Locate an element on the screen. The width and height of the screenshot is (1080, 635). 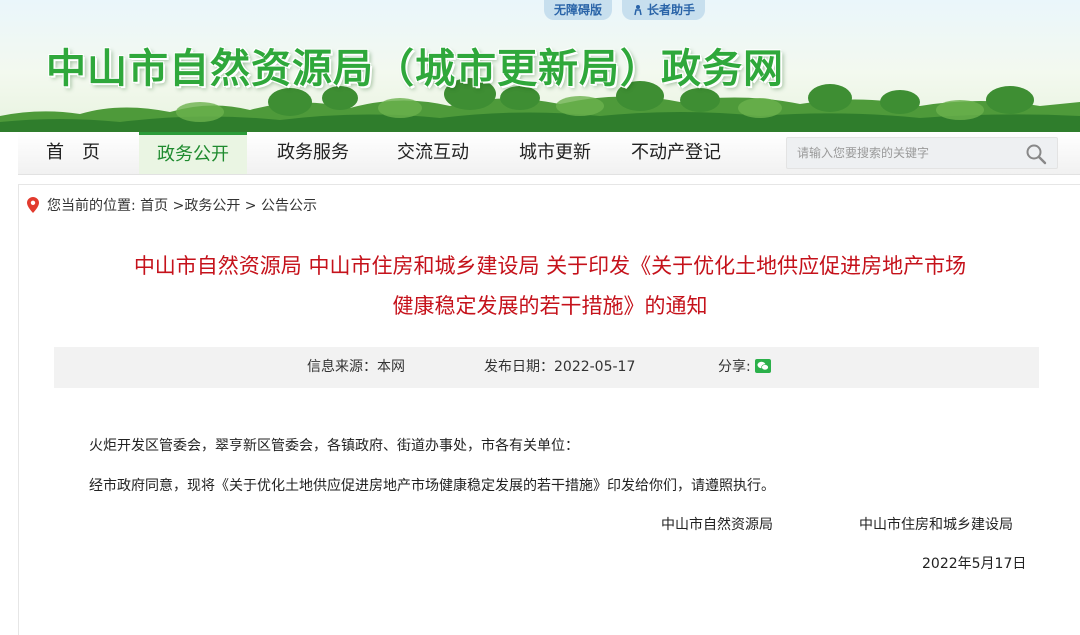
search-box is located at coordinates (922, 153).